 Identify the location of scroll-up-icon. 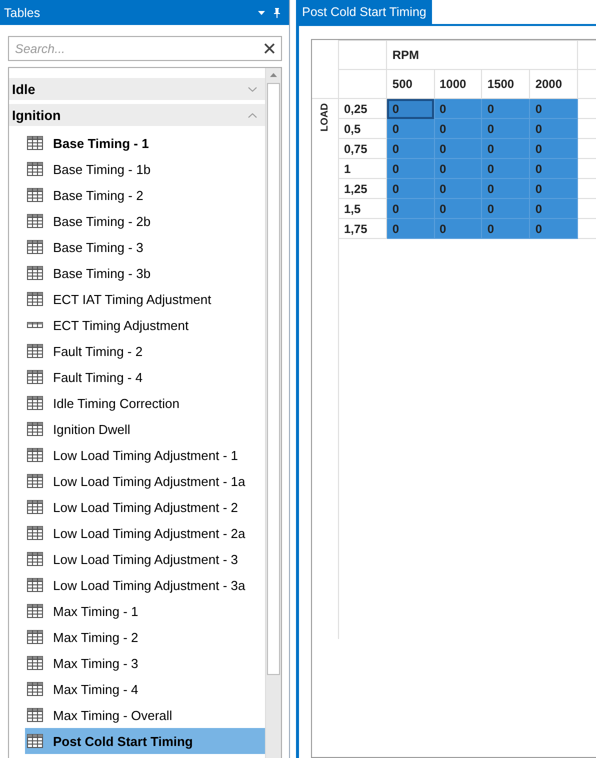
(273, 75).